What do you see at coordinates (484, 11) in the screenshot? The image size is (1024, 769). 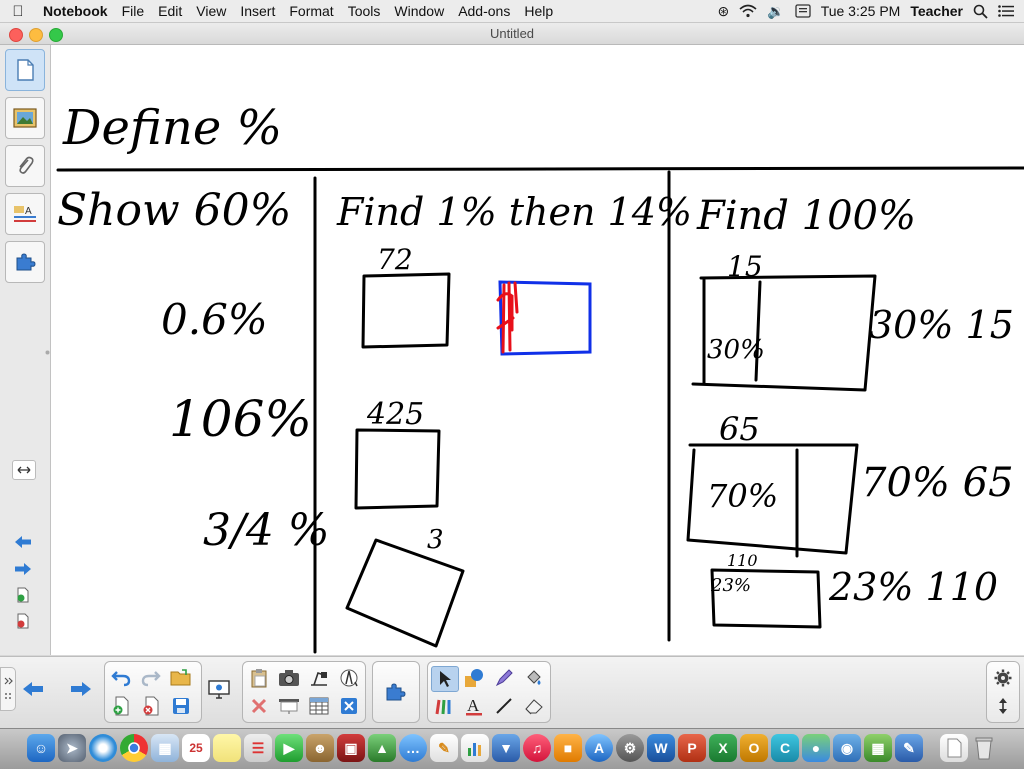 I see `menu-addons: Add-ons` at bounding box center [484, 11].